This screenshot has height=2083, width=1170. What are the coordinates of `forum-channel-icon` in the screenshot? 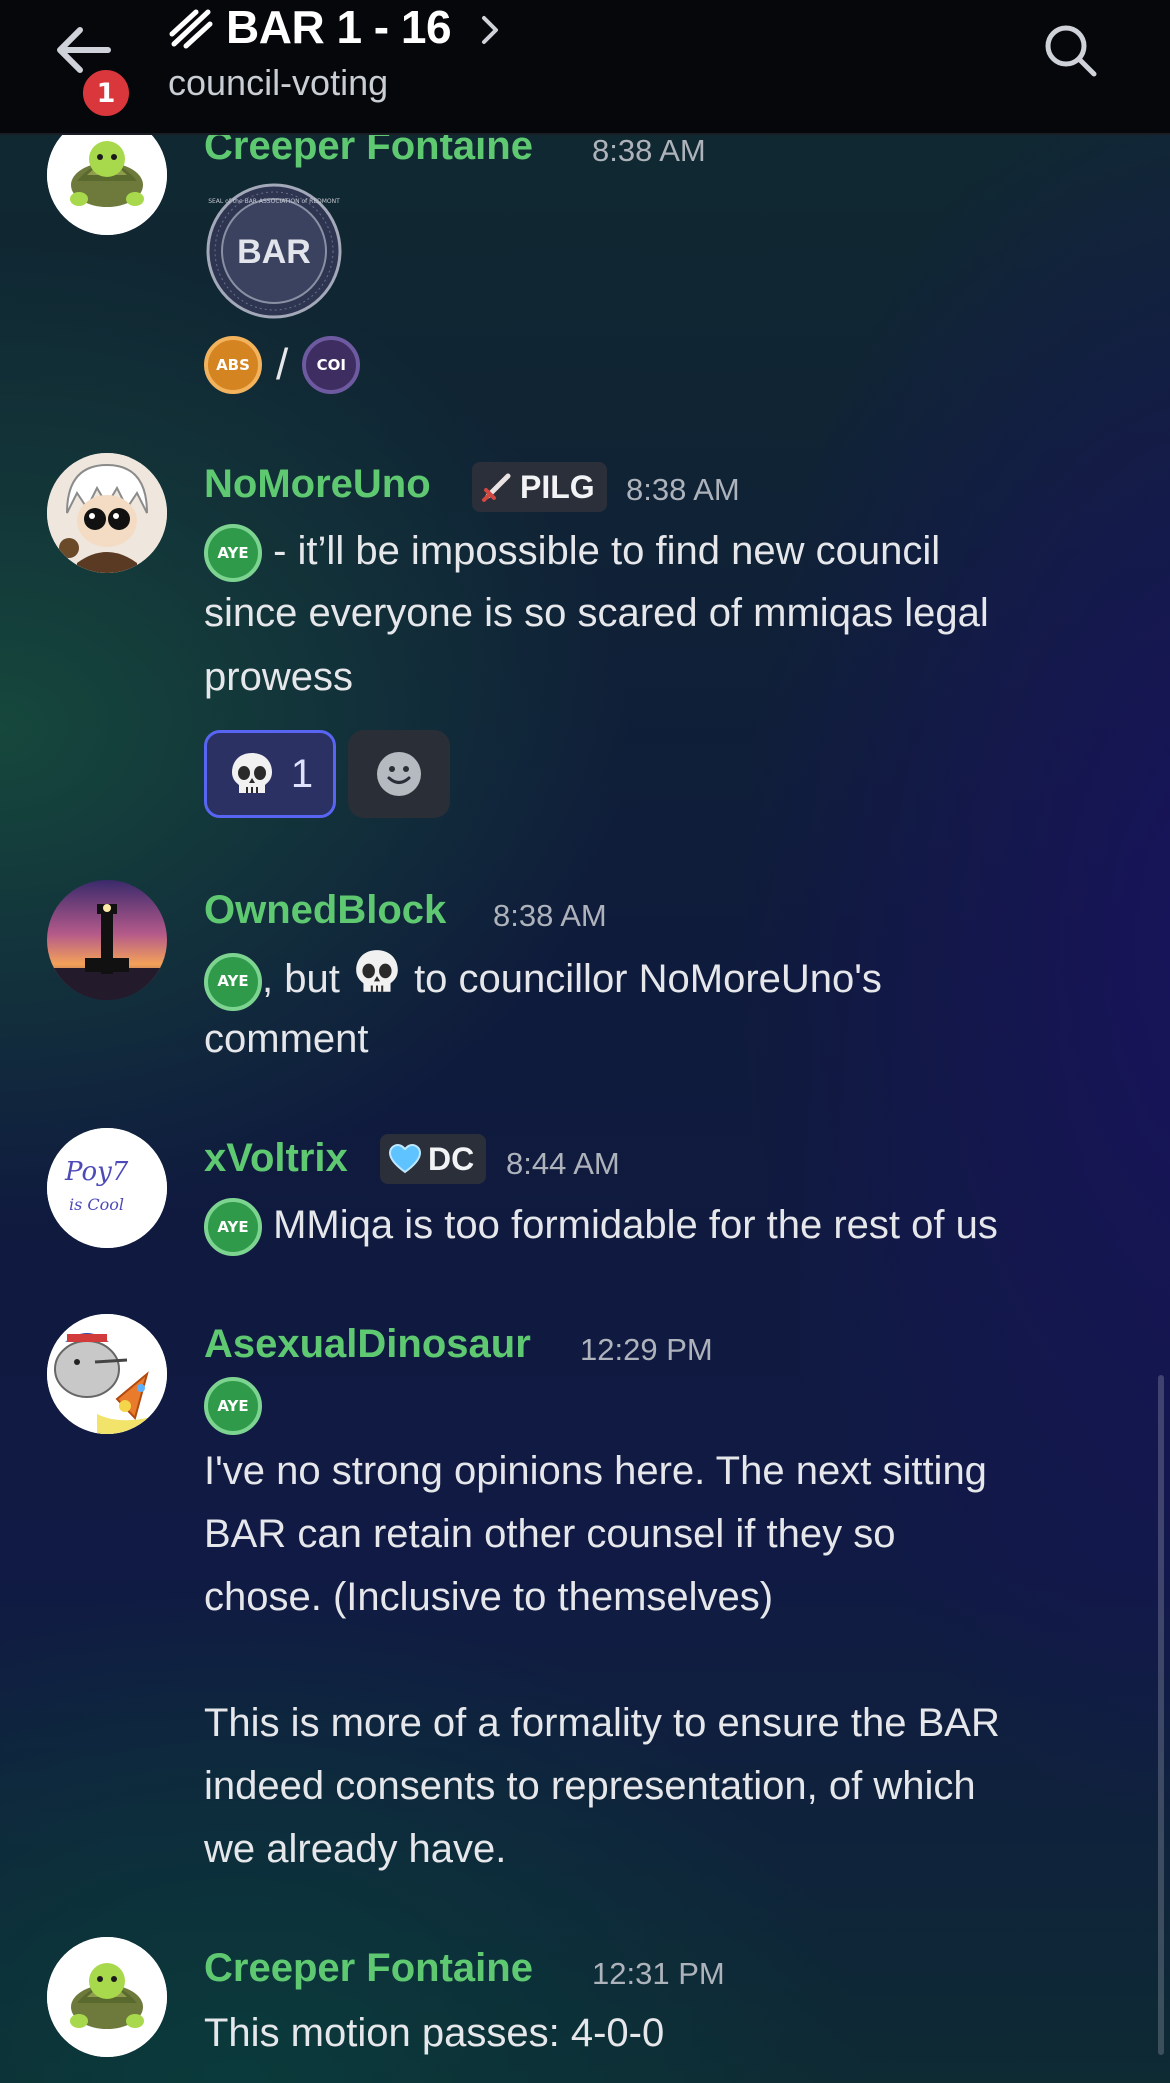 It's located at (191, 27).